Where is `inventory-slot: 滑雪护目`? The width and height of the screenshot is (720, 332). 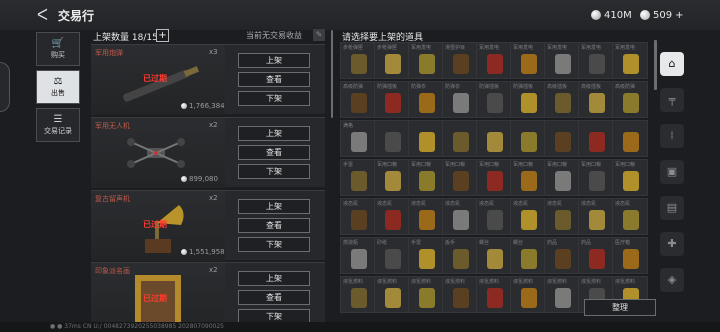 inventory-slot: 滑雪护目 is located at coordinates (460, 60).